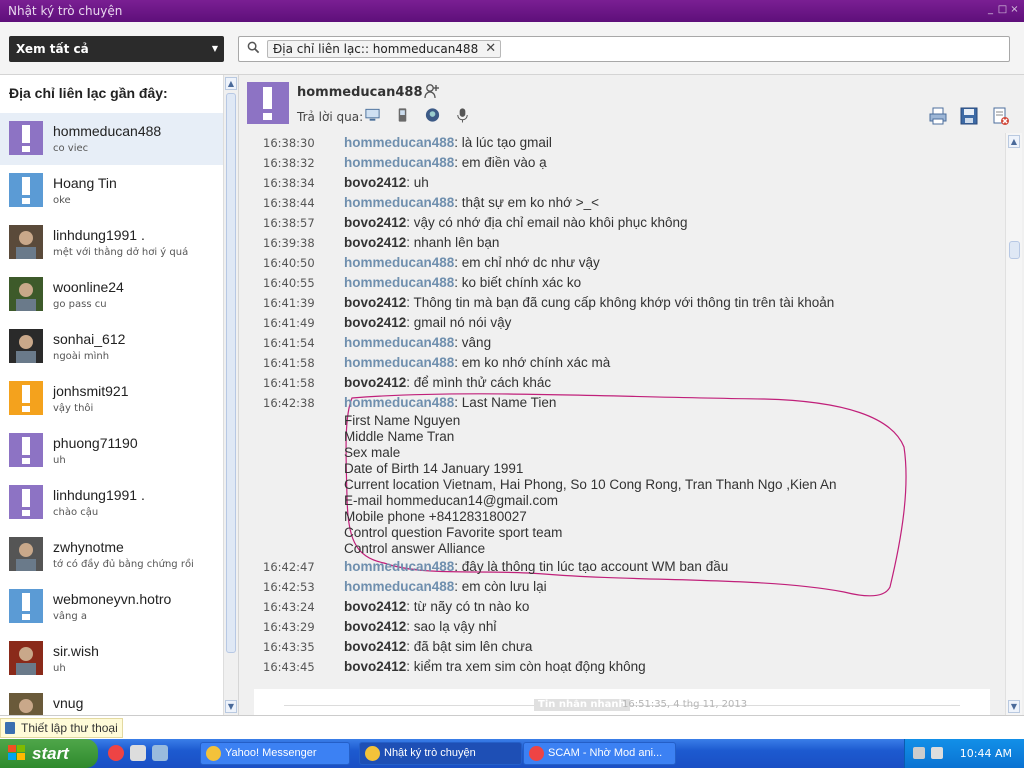  What do you see at coordinates (1013, 424) in the screenshot?
I see `chat-scrollbar: ▲ ▼` at bounding box center [1013, 424].